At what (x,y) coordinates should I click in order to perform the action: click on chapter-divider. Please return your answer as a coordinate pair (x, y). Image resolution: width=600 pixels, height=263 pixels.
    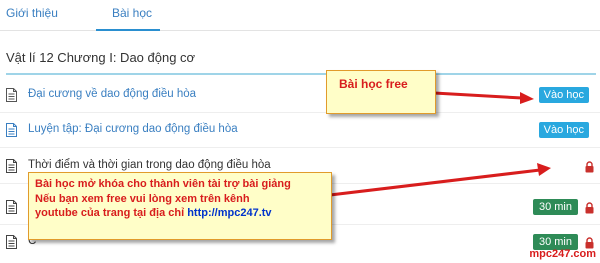
    Looking at the image, I should click on (301, 74).